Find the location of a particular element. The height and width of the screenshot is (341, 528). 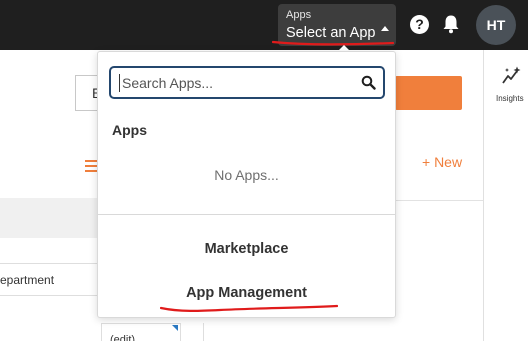

app-selector-button: Apps Select an App is located at coordinates (337, 25).